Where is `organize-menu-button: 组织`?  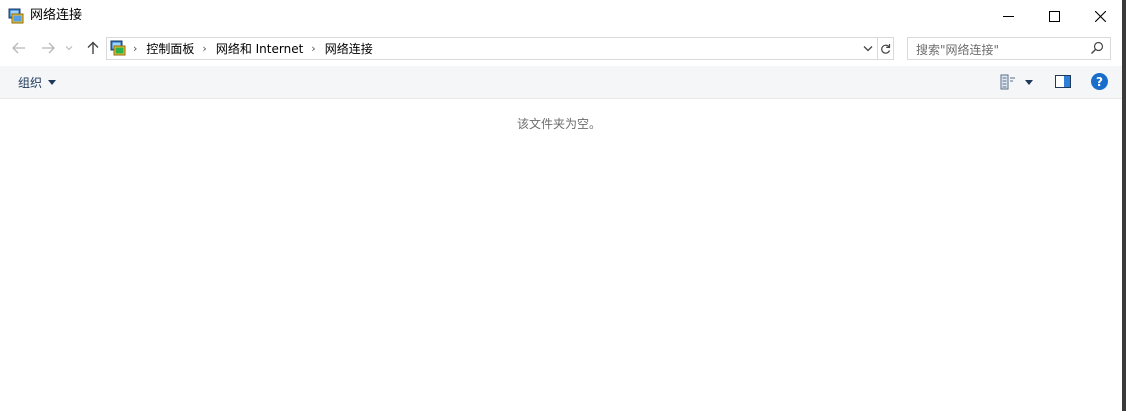 organize-menu-button: 组织 is located at coordinates (37, 82).